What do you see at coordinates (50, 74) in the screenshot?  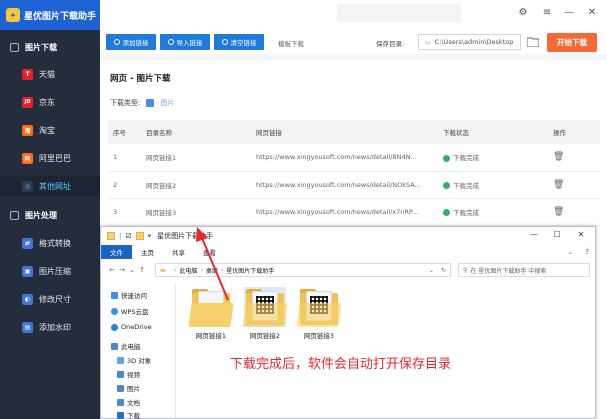 I see `sidebar-item-tmall: T 天猫` at bounding box center [50, 74].